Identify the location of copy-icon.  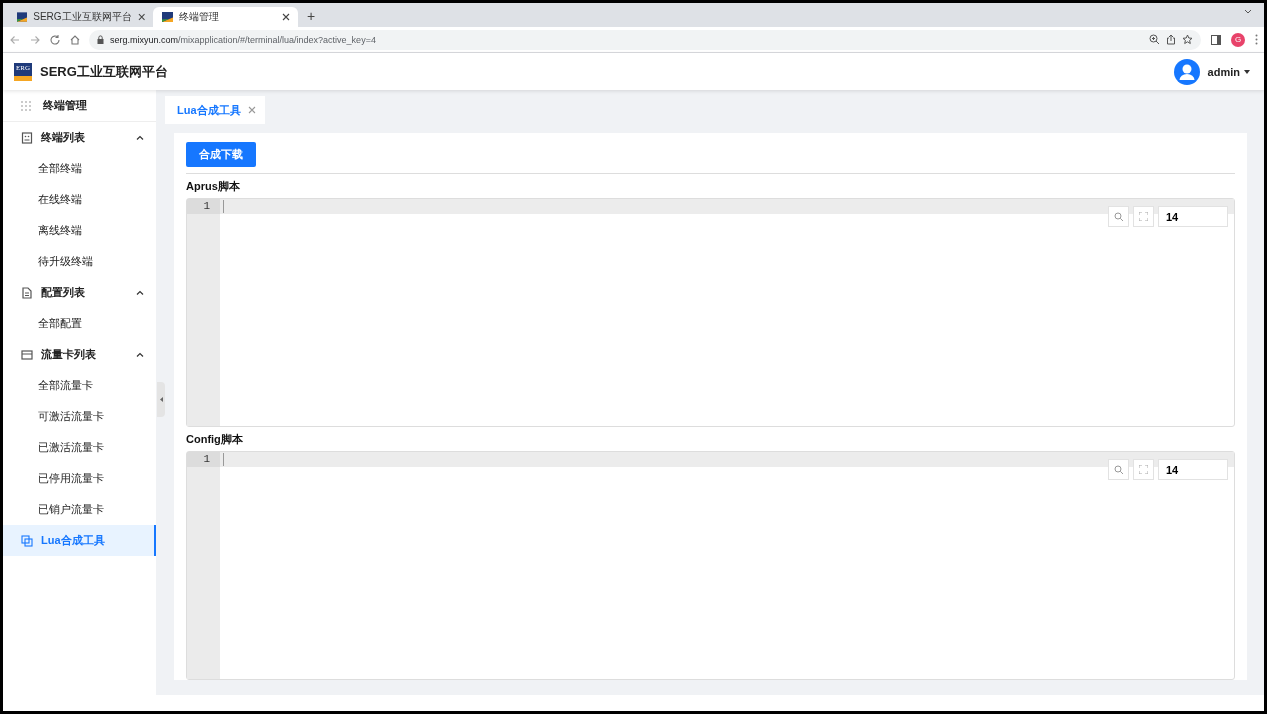
(27, 540).